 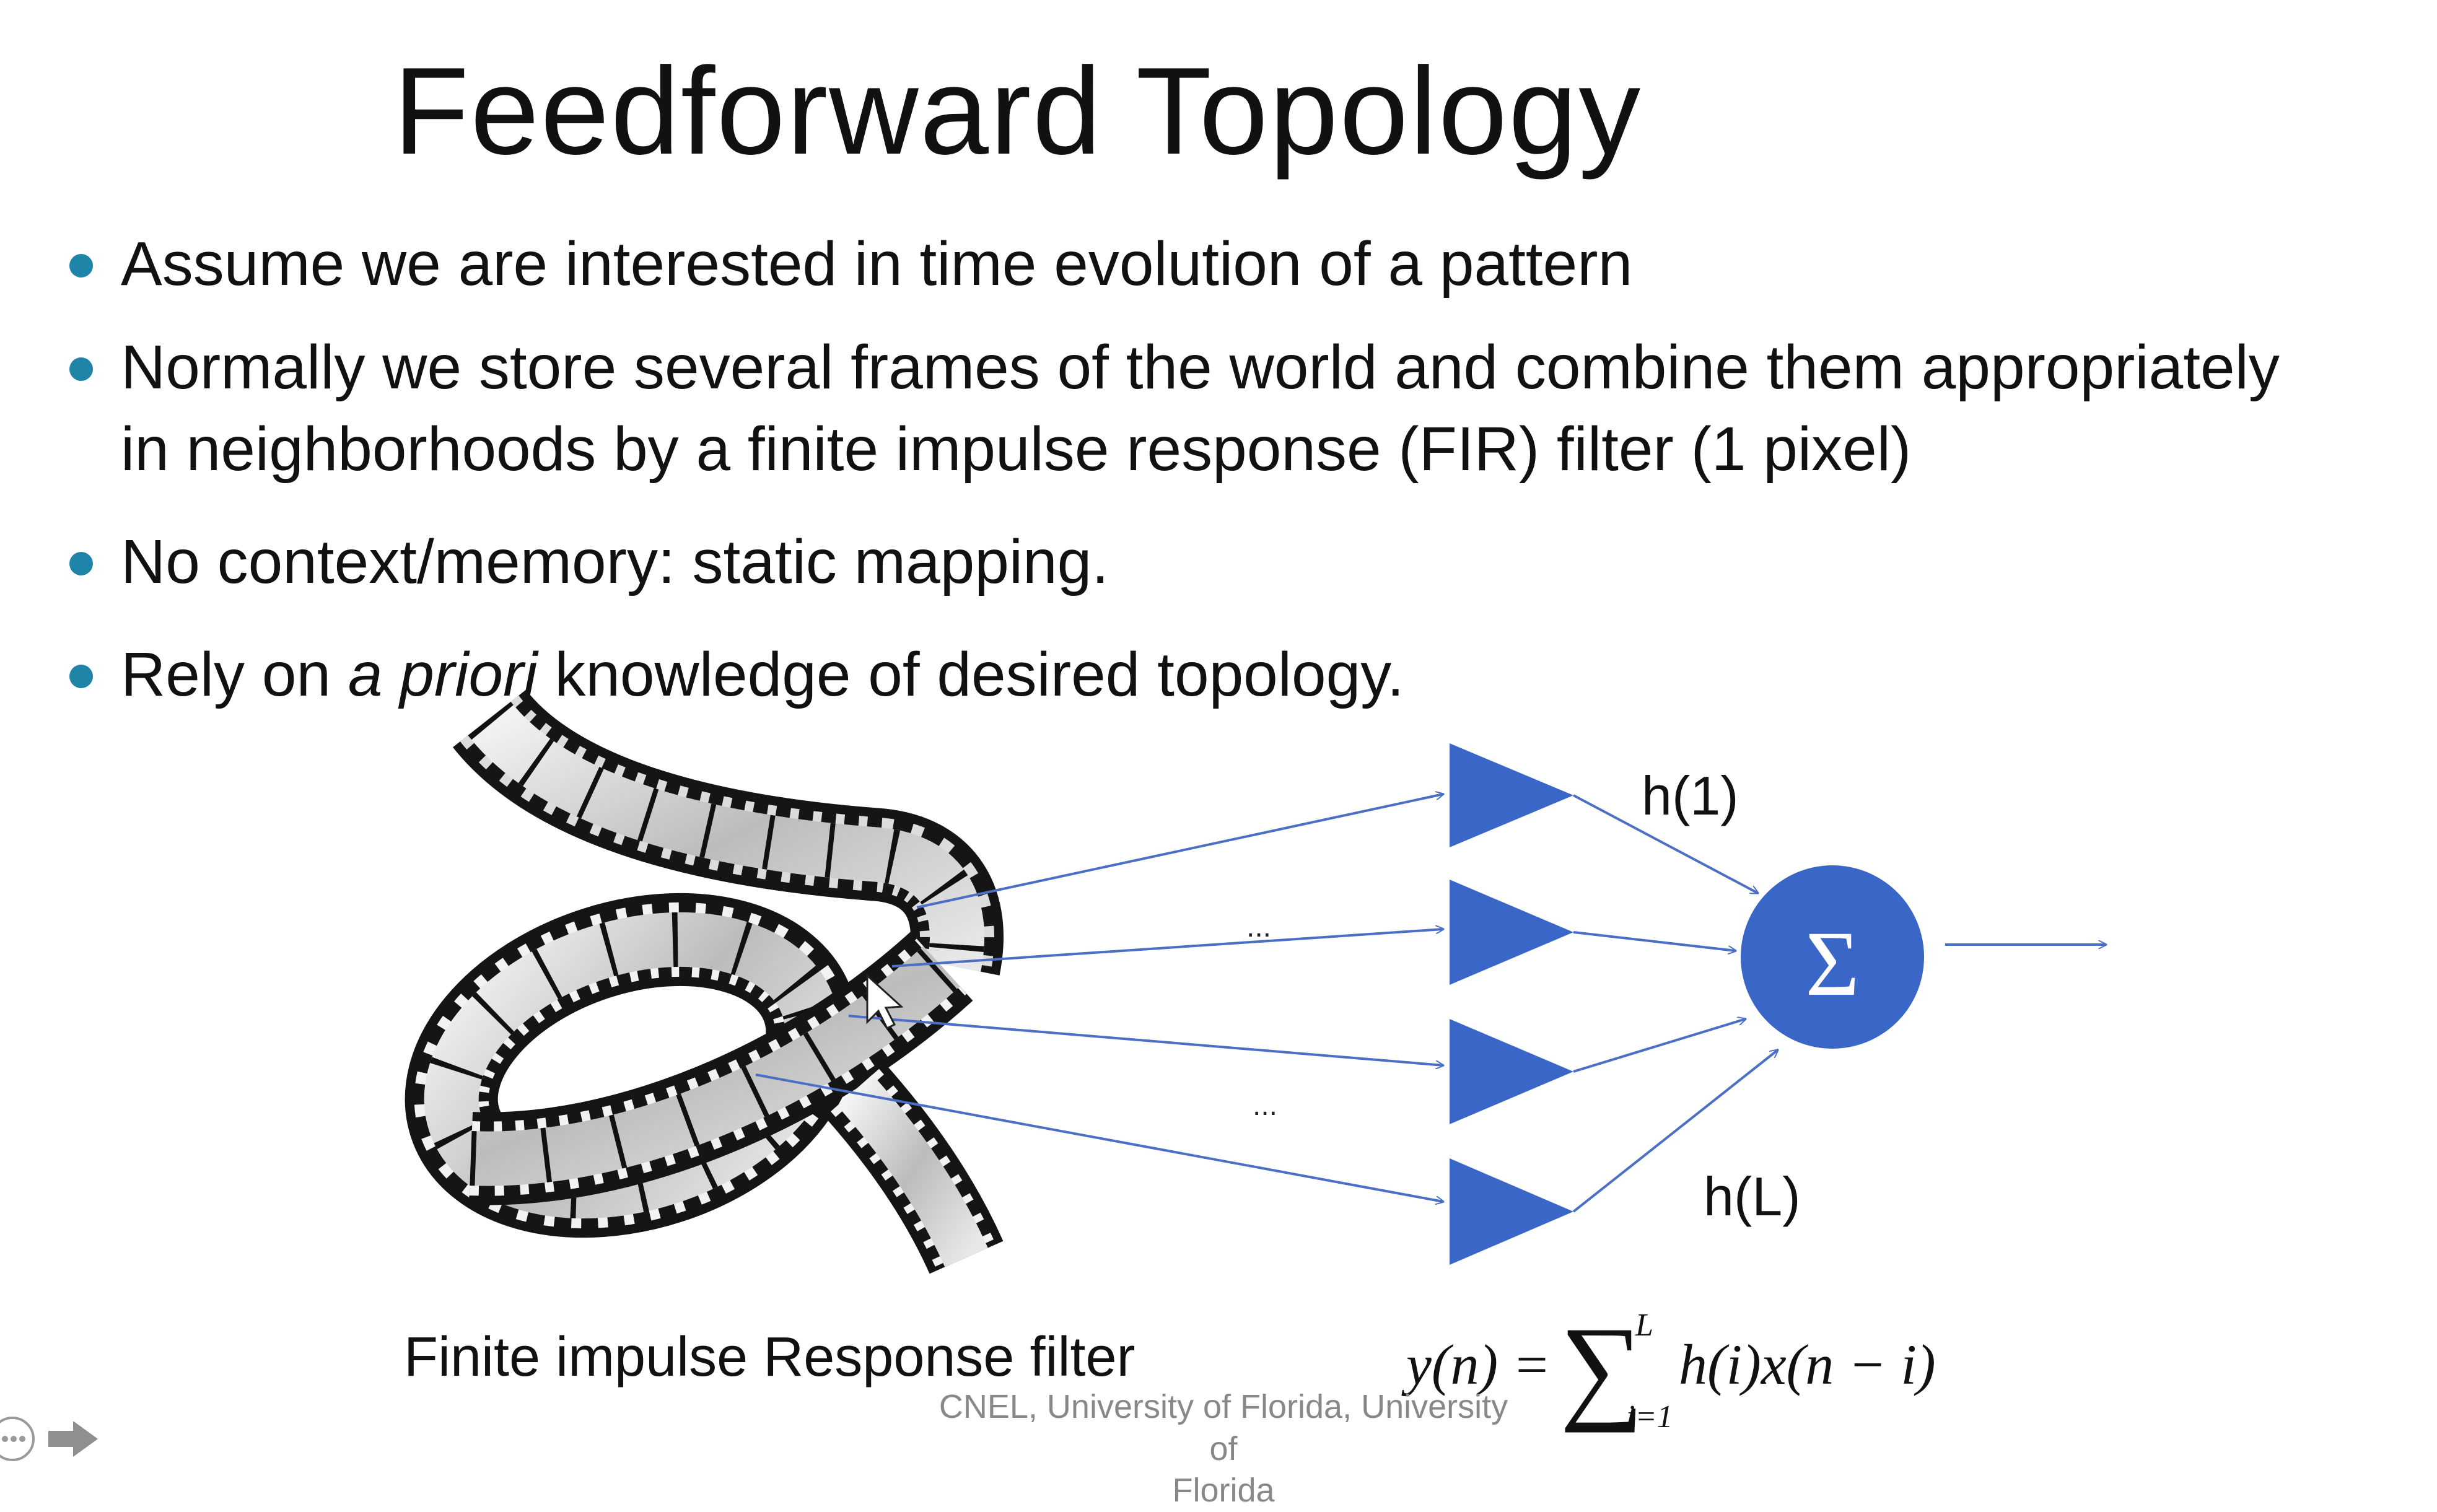 I want to click on formula-rhs: h(i)x(n − i), so click(x=1807, y=1364).